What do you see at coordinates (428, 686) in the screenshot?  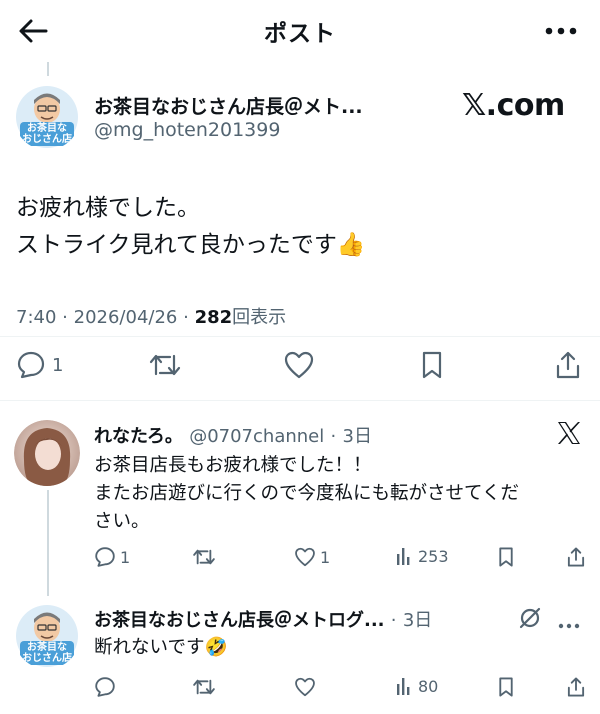 I see `views-count: 80` at bounding box center [428, 686].